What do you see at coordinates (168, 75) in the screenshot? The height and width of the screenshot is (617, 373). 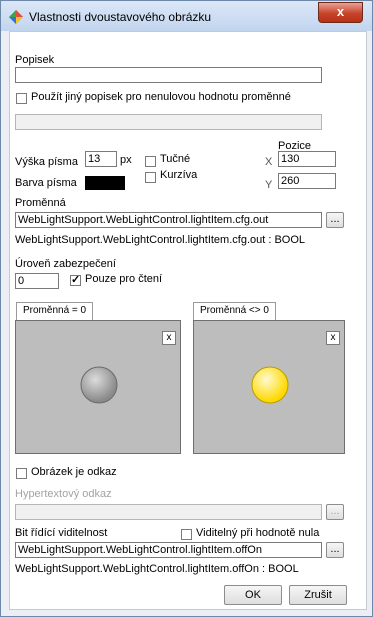 I see `caption-input` at bounding box center [168, 75].